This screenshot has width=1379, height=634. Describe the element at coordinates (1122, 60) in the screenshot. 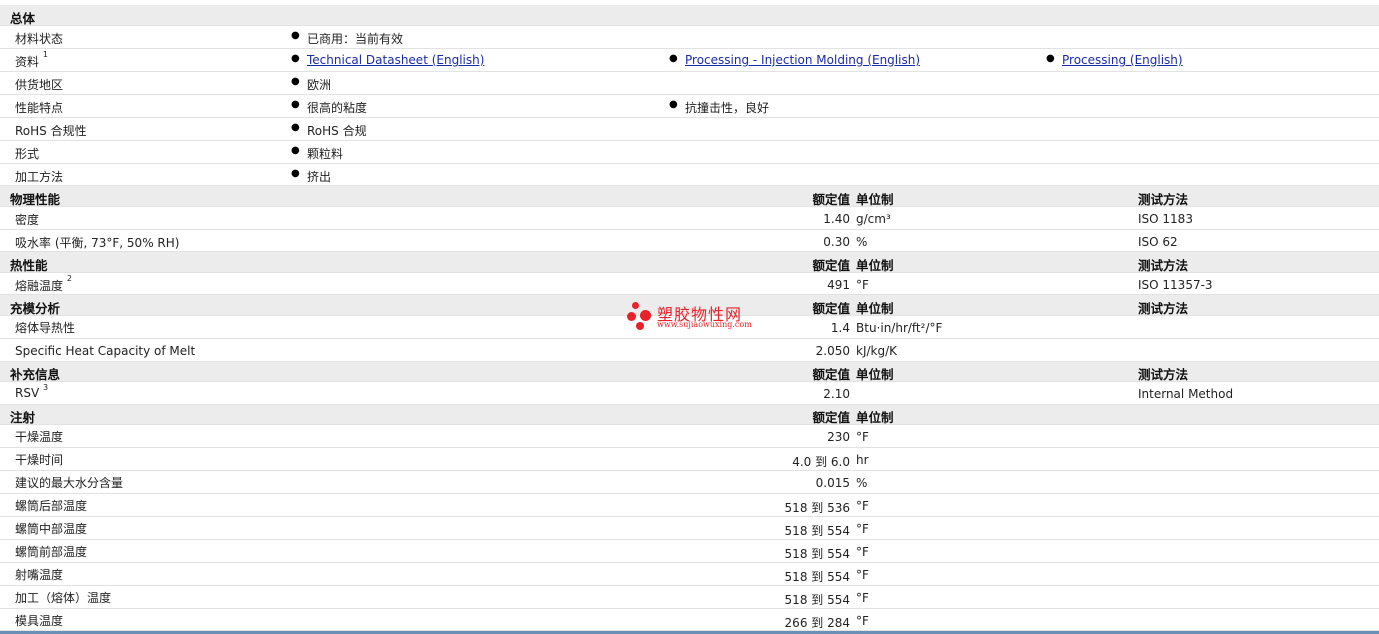

I see `doc-link: Processing (English)` at that location.